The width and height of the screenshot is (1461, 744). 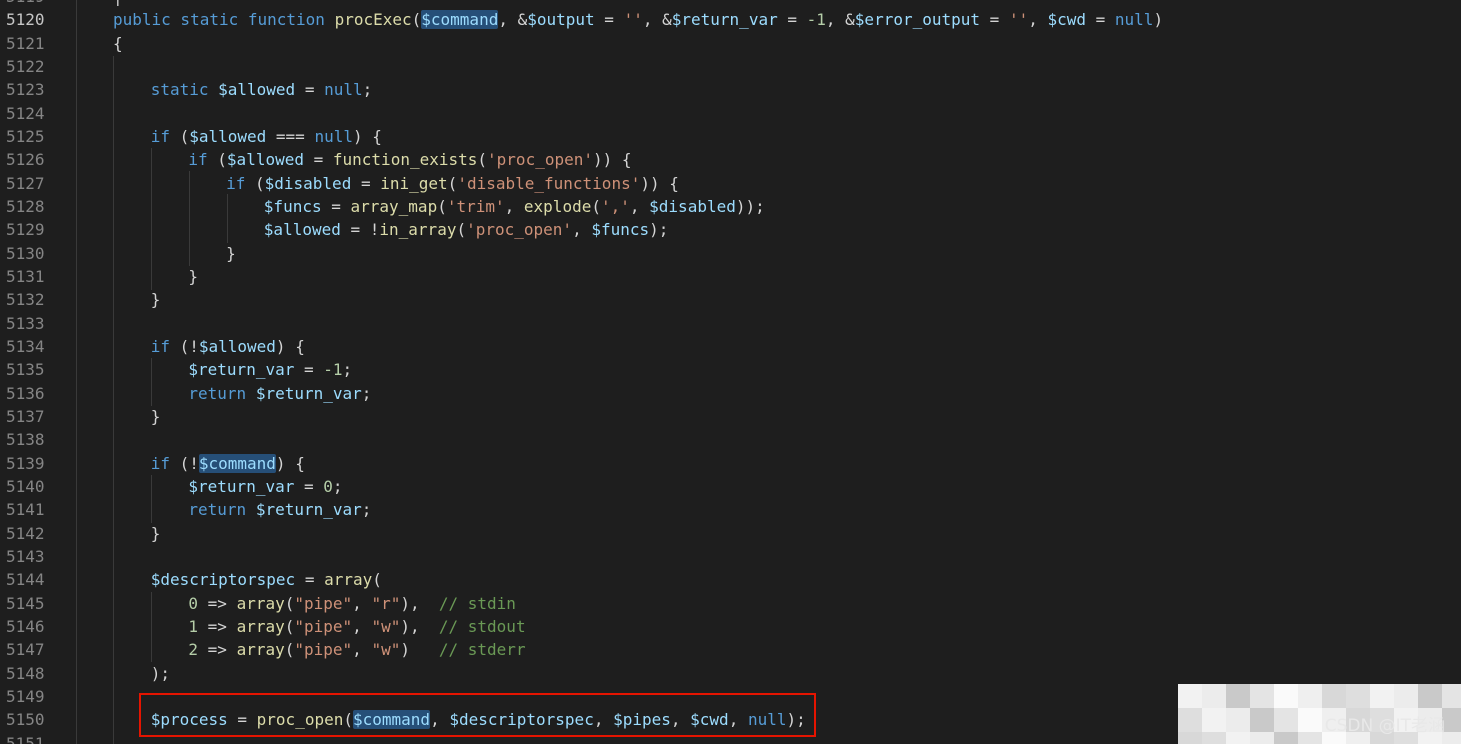 I want to click on code-token-function: array_map, so click(x=394, y=206).